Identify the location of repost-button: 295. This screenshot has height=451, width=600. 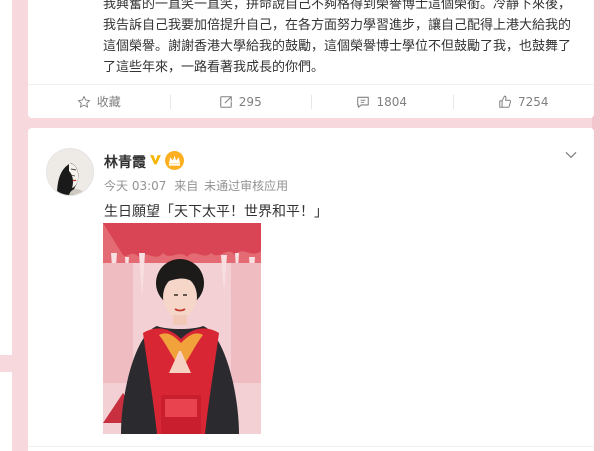
(240, 101).